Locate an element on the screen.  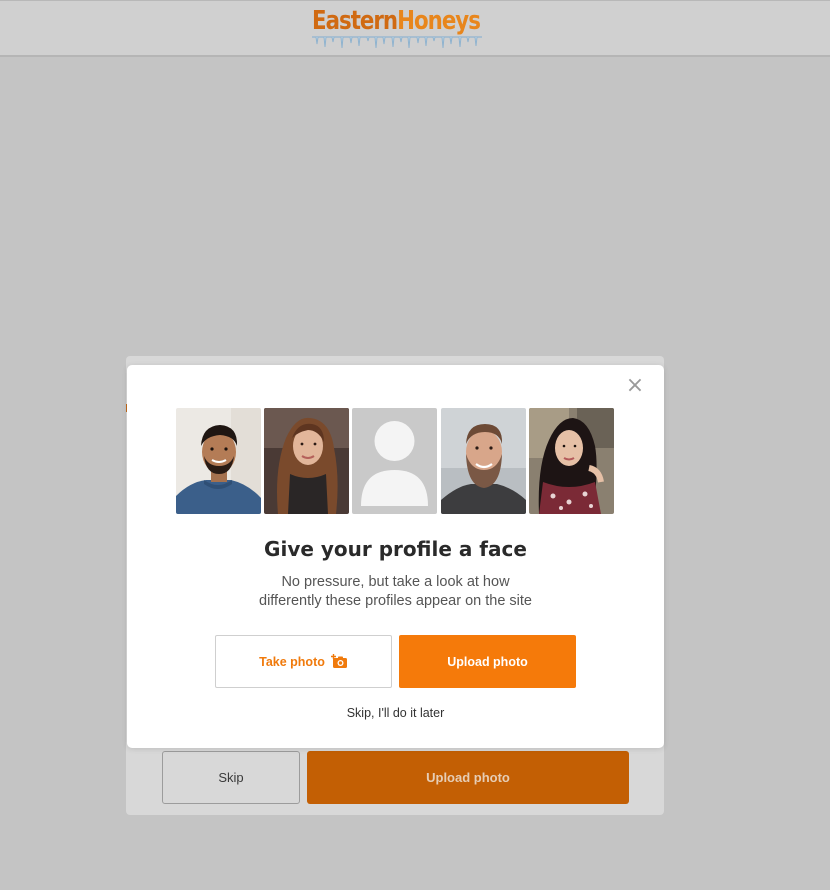
take-photo-label: Take photo is located at coordinates (292, 661).